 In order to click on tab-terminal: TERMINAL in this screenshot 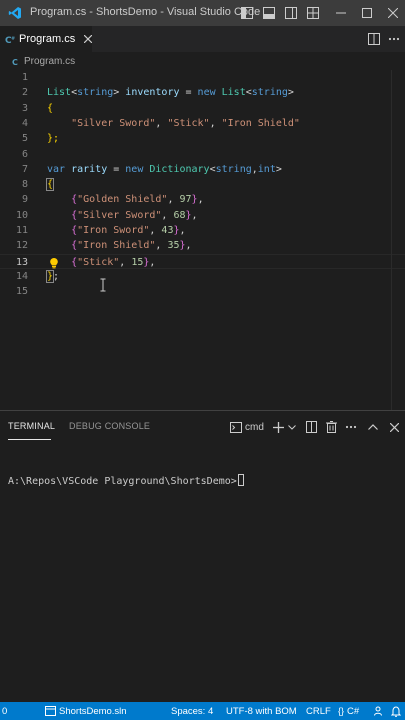, I will do `click(31, 426)`.